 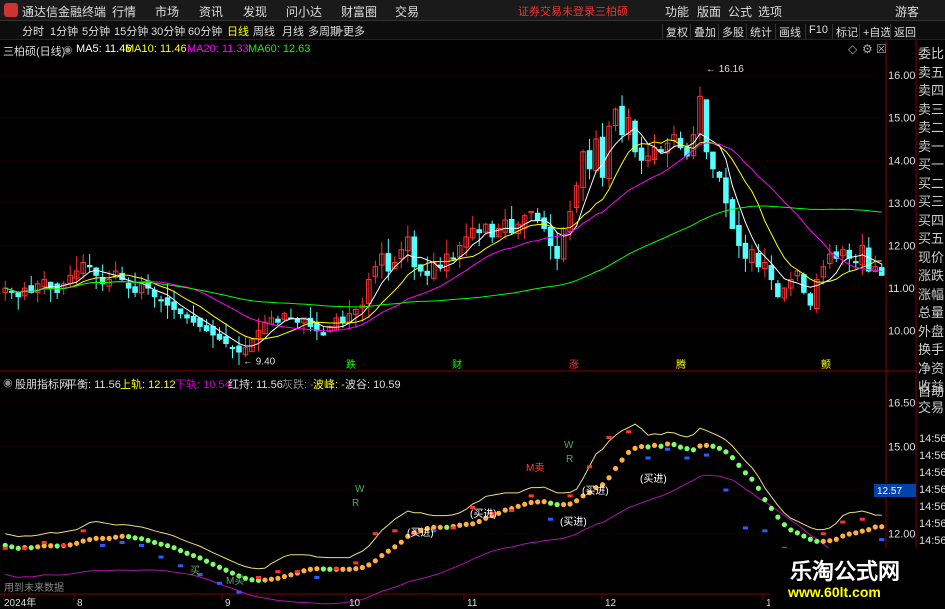 I want to click on quote-label-5: 卖一, so click(x=930, y=146).